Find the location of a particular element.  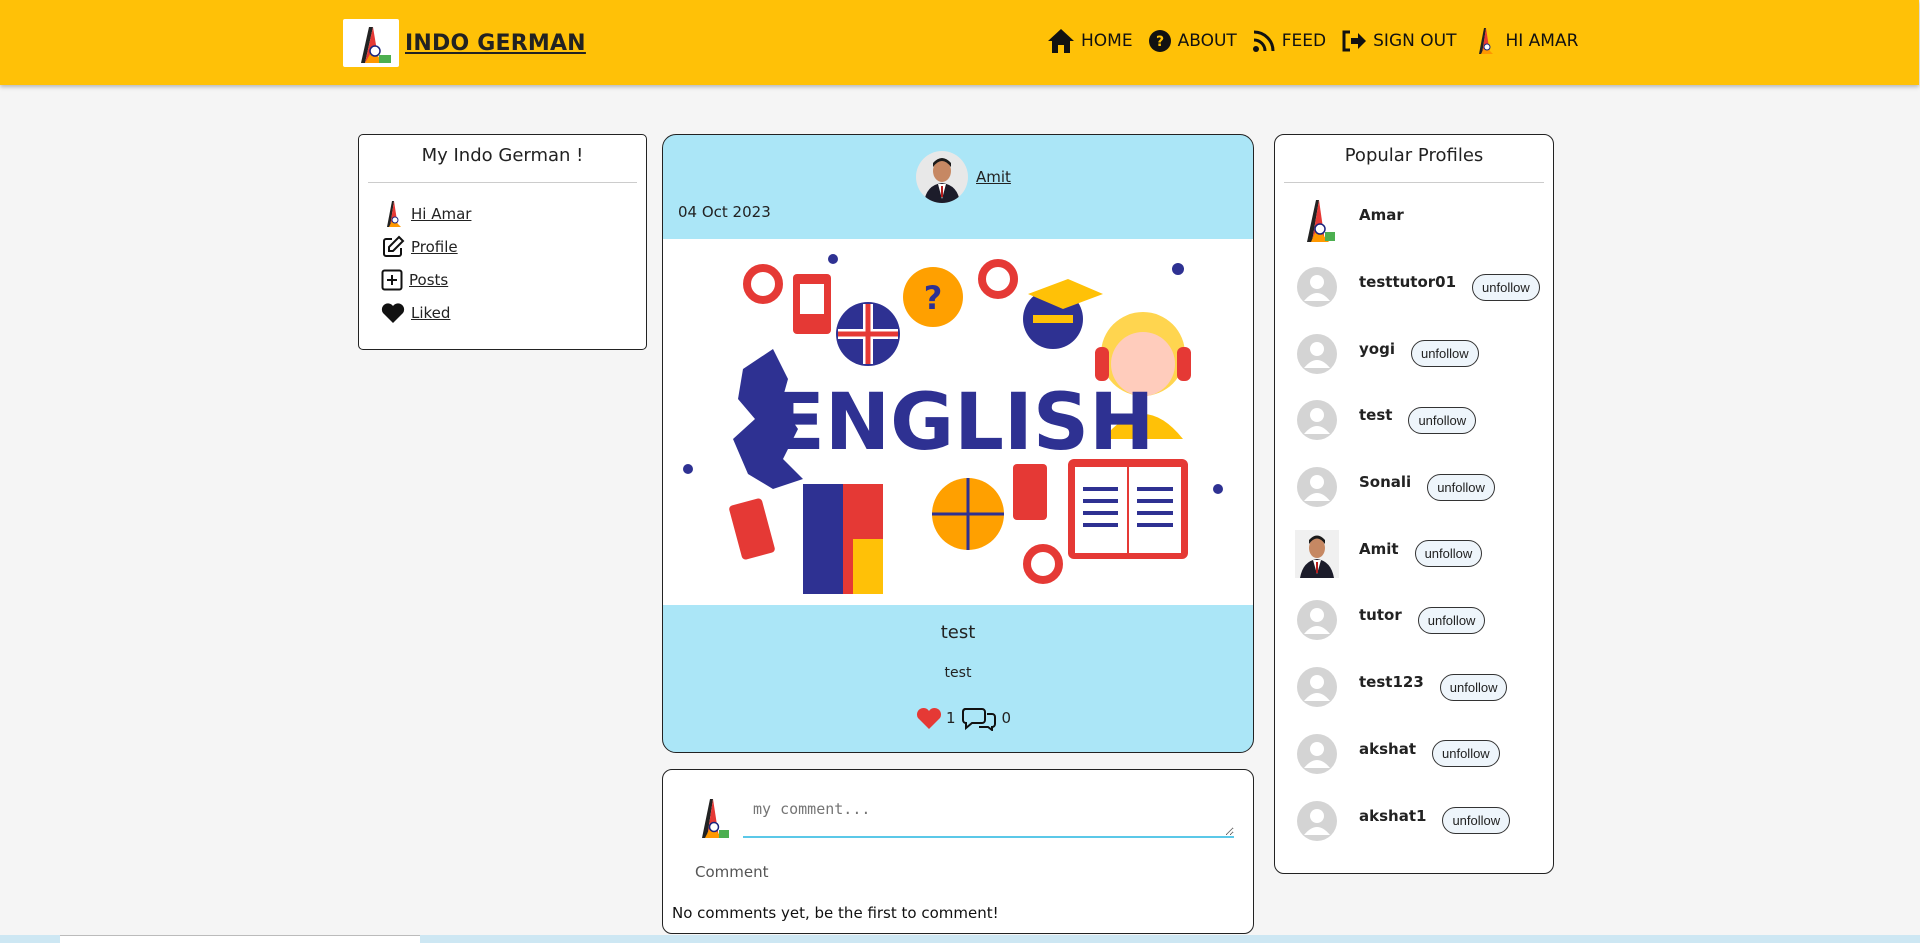

sidebar-item-profile: Profile is located at coordinates (513, 246).